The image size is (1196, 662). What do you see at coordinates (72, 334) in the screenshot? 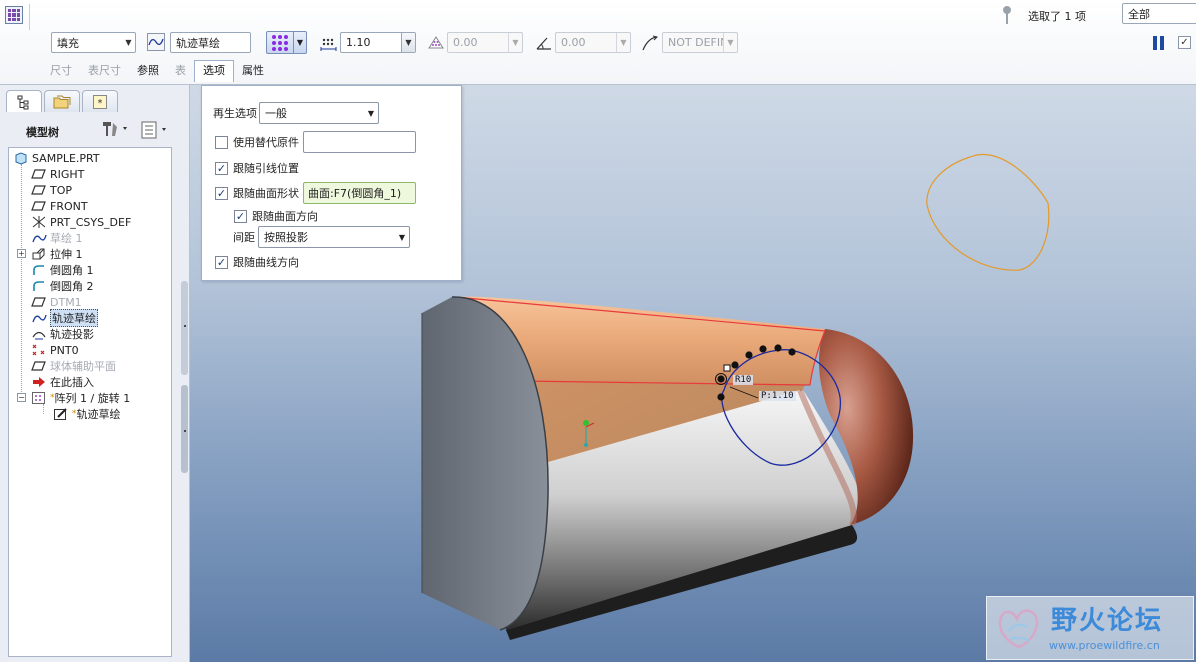
I see `tree-item-label: 轨迹投影` at bounding box center [72, 334].